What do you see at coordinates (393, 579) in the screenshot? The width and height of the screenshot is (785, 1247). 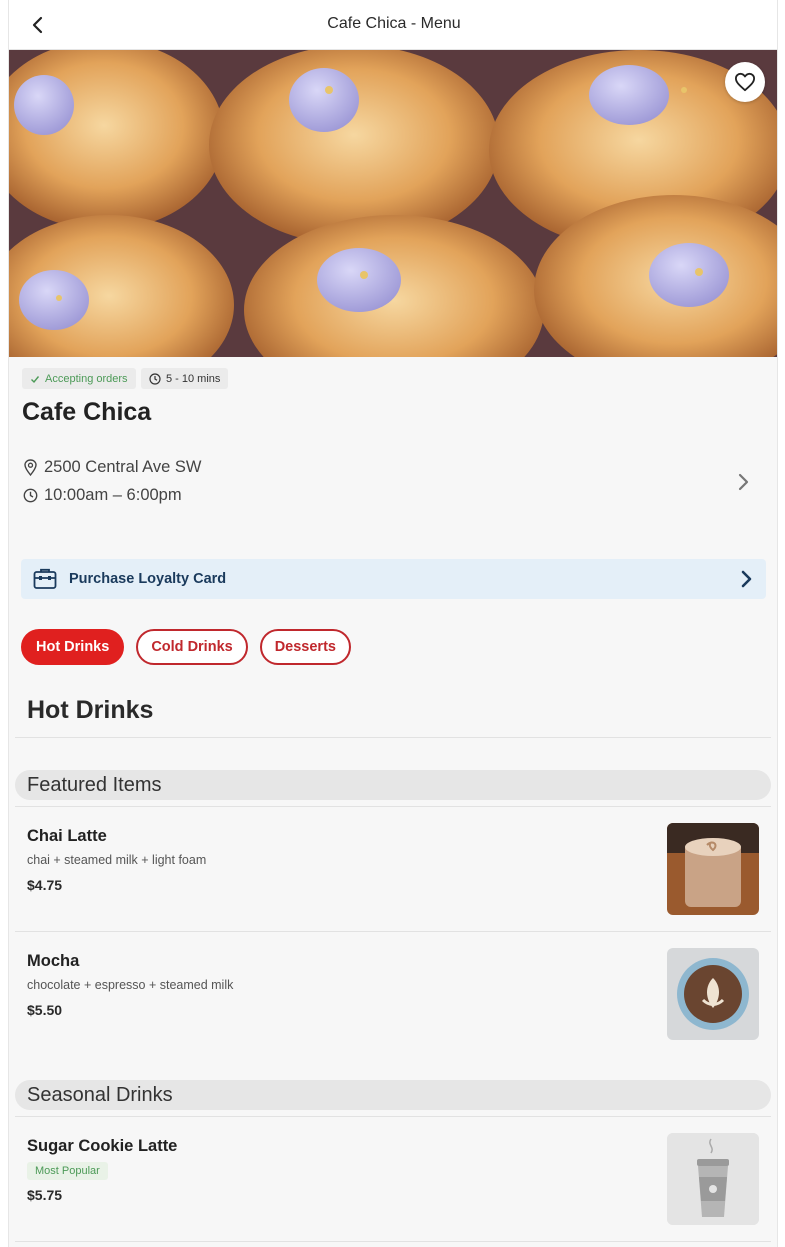 I see `purchase-loyalty-card-button: Purchase Loyalty Card` at bounding box center [393, 579].